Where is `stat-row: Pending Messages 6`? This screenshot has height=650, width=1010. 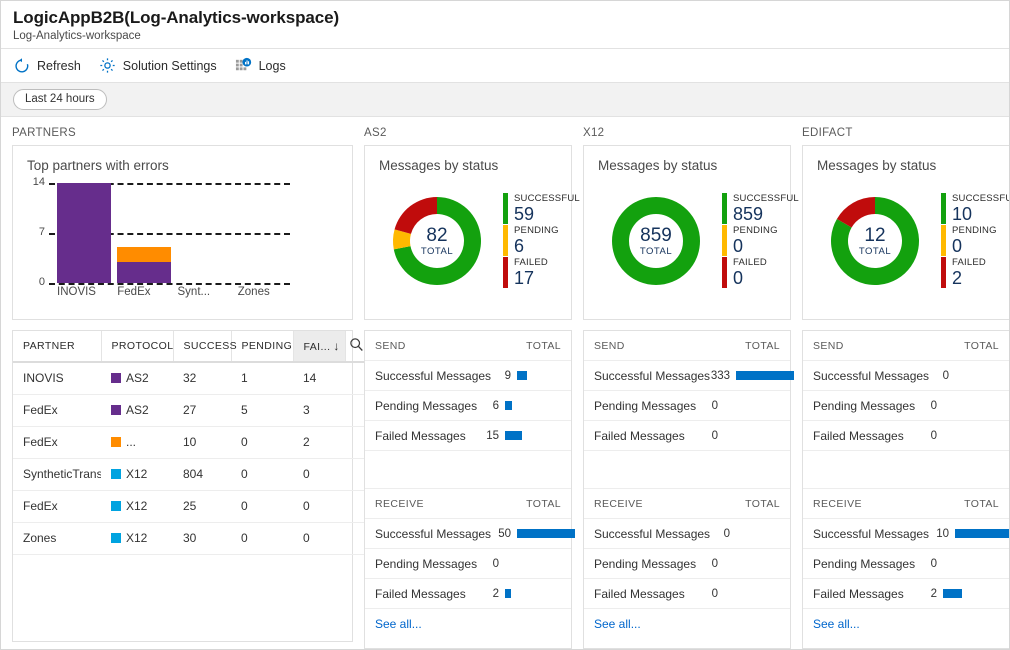
stat-row: Pending Messages 6 is located at coordinates (468, 406).